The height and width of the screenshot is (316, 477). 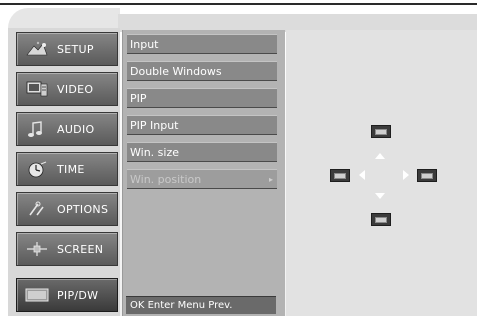 What do you see at coordinates (37, 249) in the screenshot?
I see `screen-icon` at bounding box center [37, 249].